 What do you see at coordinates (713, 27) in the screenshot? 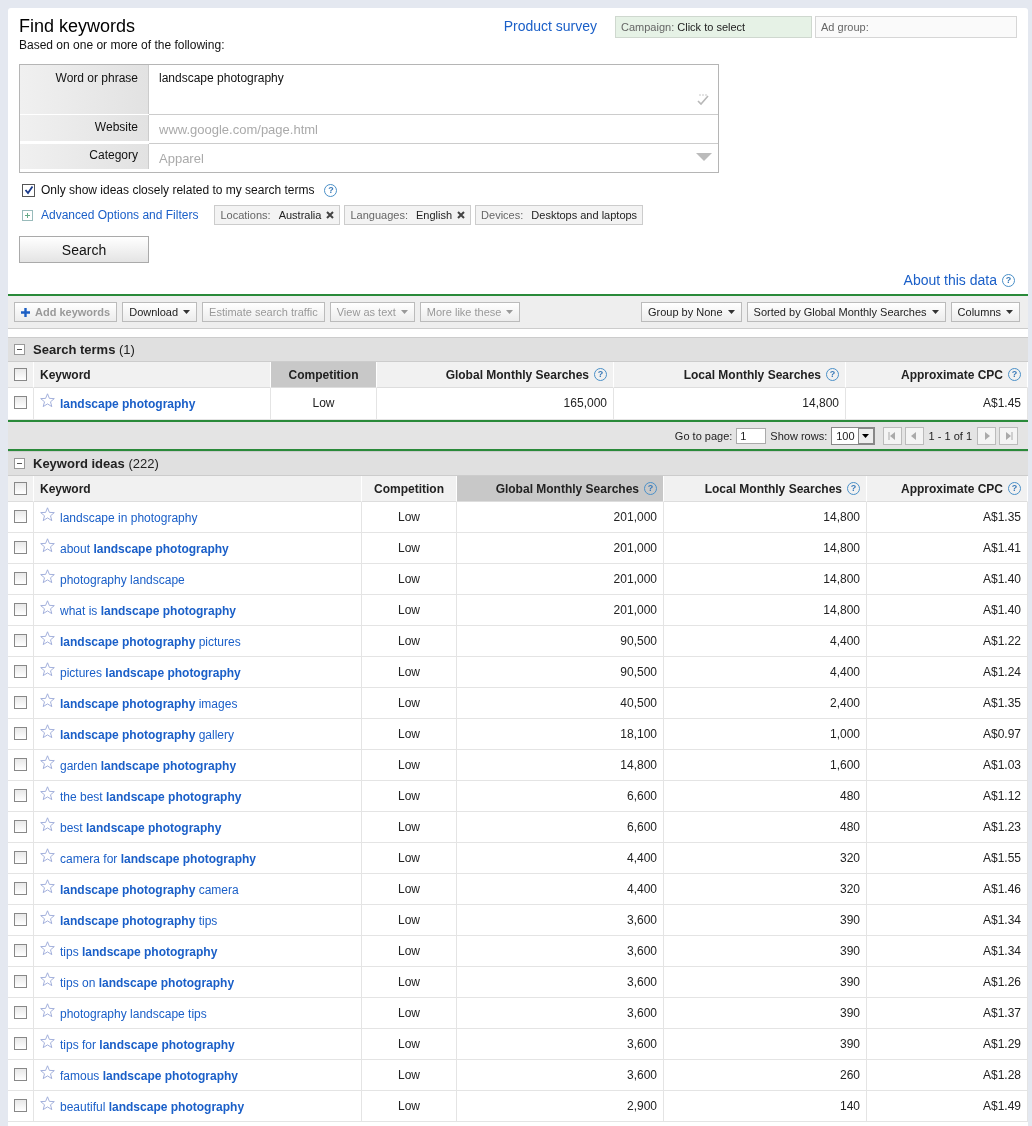
I see `campaign-selector: Campaign: Click to select` at bounding box center [713, 27].